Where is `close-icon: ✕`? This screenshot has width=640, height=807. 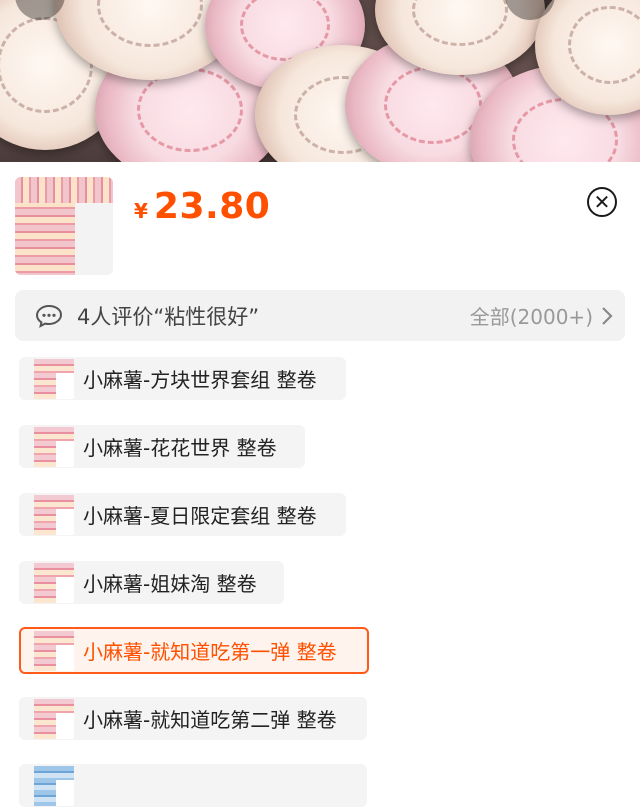
close-icon: ✕ is located at coordinates (602, 202).